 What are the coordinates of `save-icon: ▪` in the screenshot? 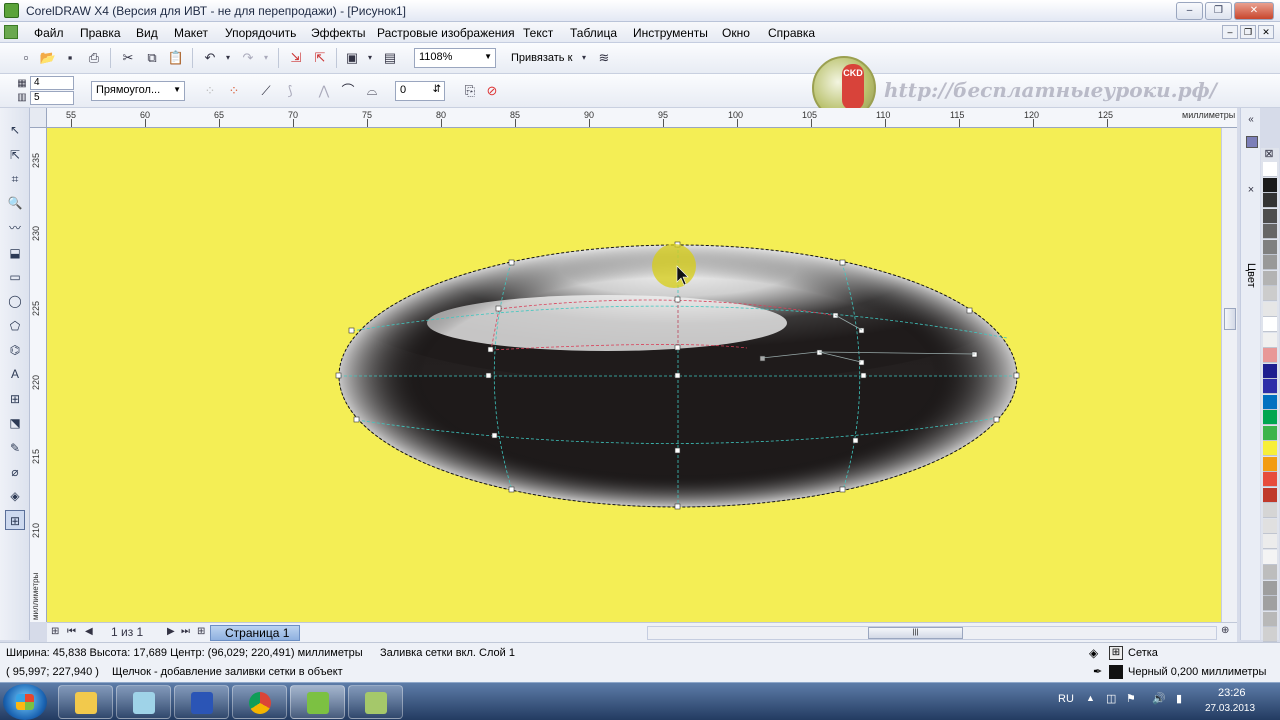 It's located at (70, 58).